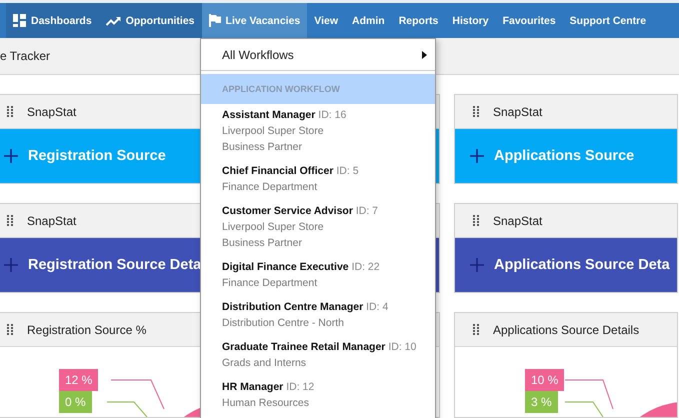 This screenshot has height=418, width=679. What do you see at coordinates (86, 329) in the screenshot?
I see `card-header-title: Registration Source %` at bounding box center [86, 329].